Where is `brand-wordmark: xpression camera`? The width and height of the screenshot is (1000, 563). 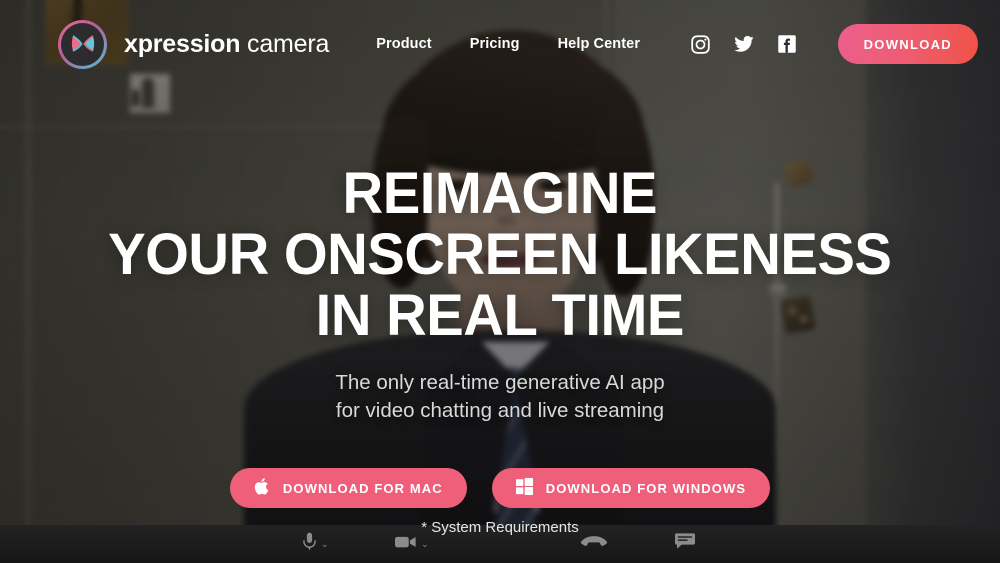
brand-wordmark: xpression camera is located at coordinates (226, 44).